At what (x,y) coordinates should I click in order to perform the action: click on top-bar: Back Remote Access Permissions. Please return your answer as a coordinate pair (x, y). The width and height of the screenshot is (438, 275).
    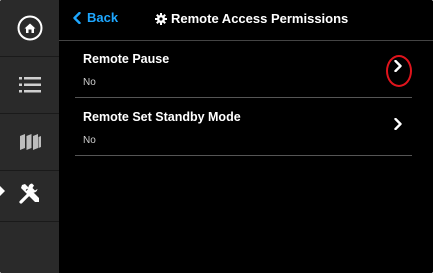
    Looking at the image, I should click on (246, 20).